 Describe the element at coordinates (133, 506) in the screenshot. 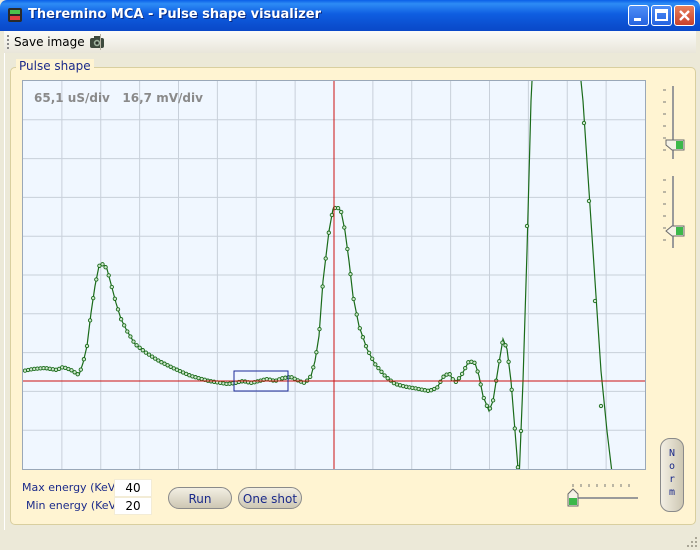

I see `min-energy-input: 20` at that location.